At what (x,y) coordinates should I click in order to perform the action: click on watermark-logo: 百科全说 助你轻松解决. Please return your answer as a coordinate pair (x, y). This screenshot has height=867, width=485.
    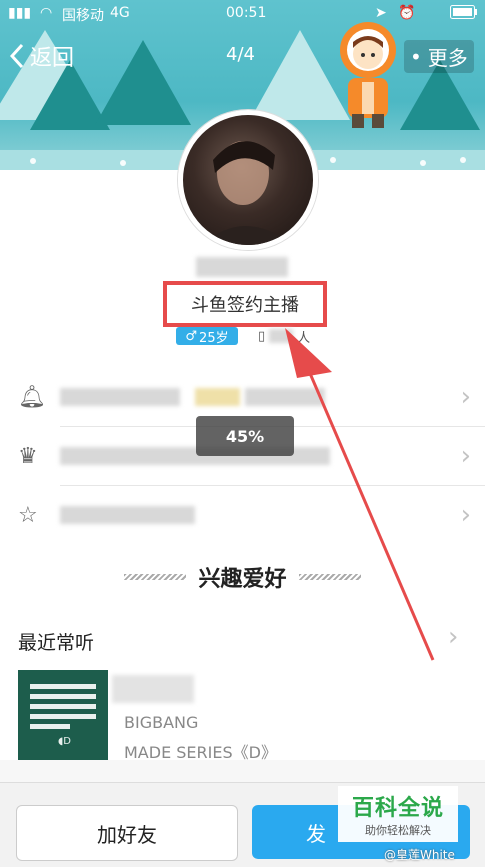
    Looking at the image, I should click on (398, 814).